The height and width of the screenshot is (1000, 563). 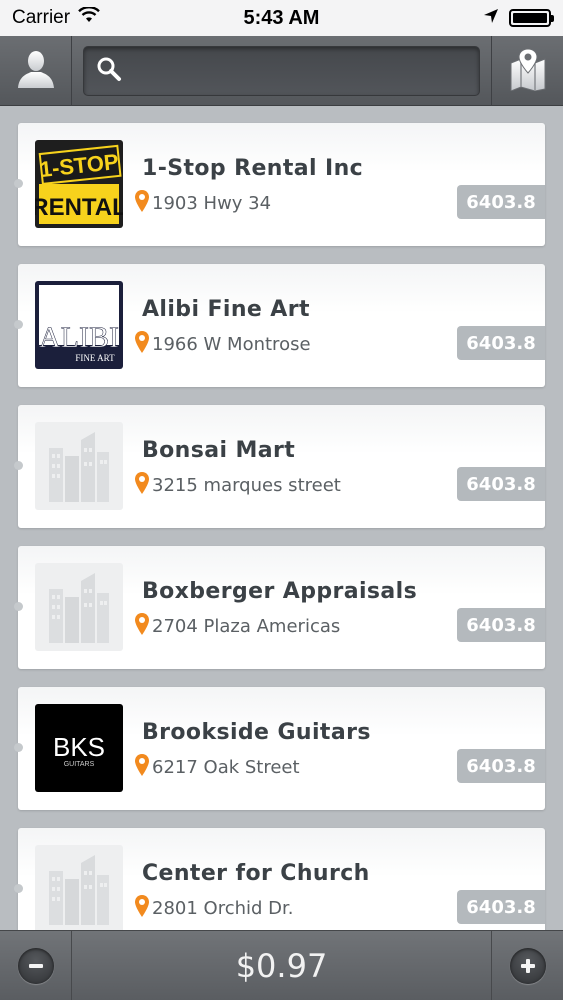 What do you see at coordinates (246, 626) in the screenshot?
I see `listing-address-text: 2704 Plaza Americas` at bounding box center [246, 626].